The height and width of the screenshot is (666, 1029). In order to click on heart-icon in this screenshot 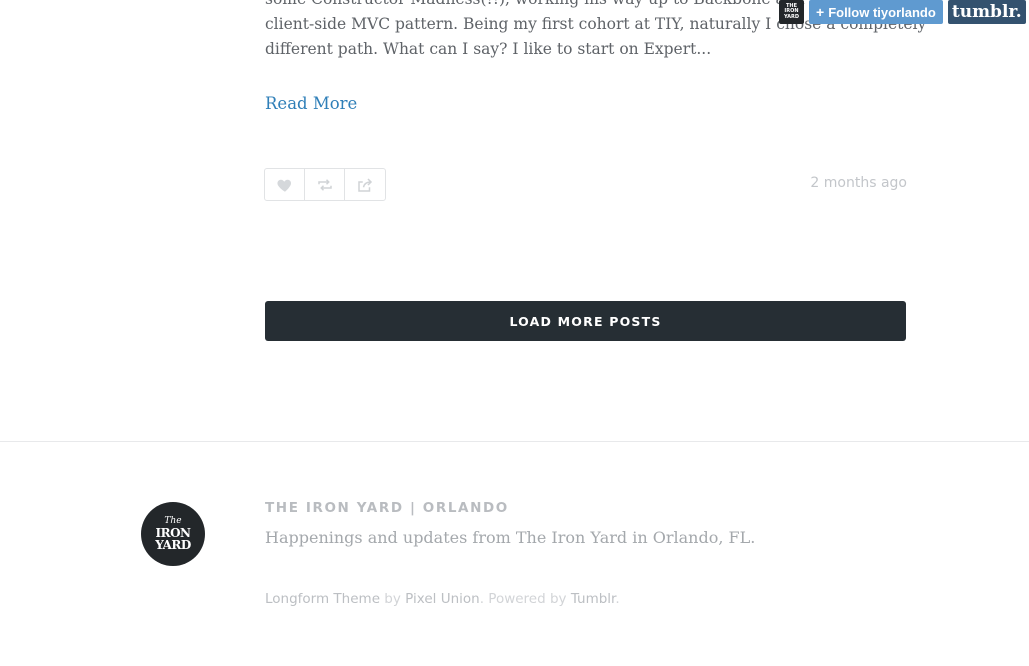, I will do `click(283, 185)`.